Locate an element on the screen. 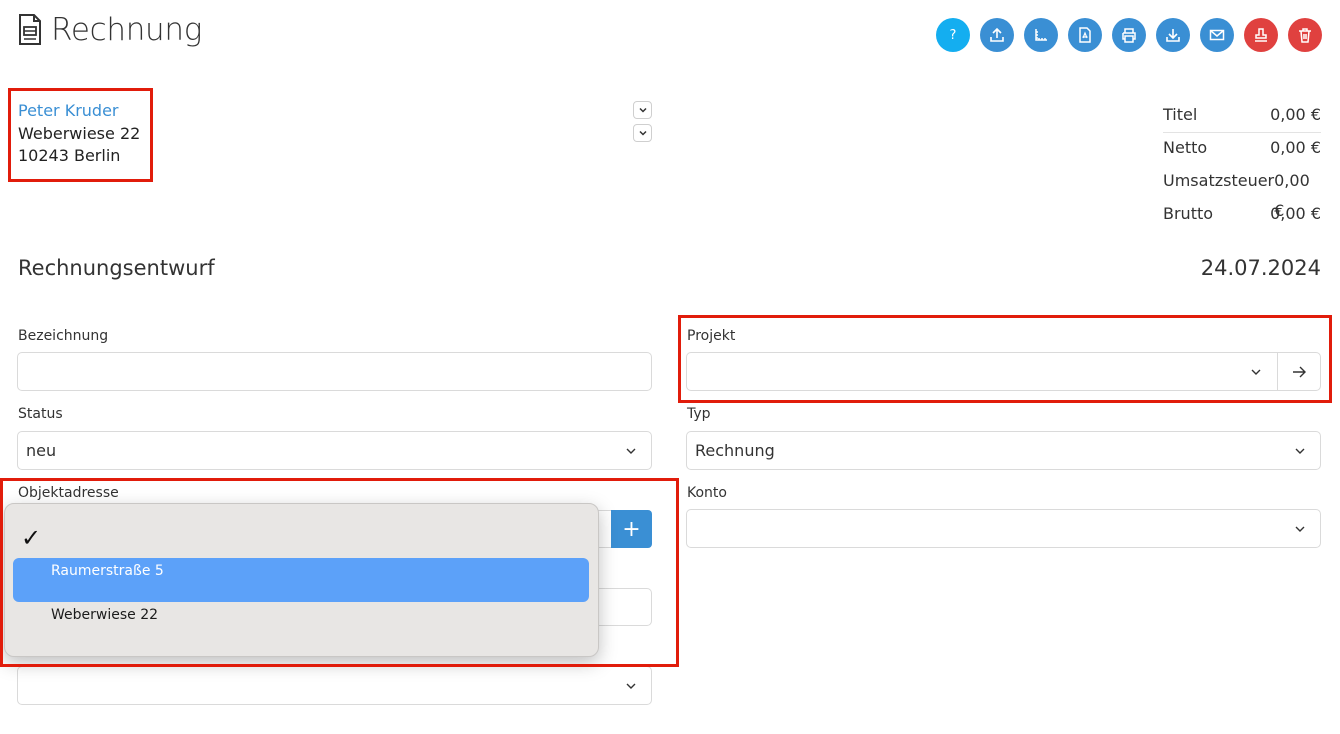 Image resolution: width=1340 pixels, height=734 pixels. pdf-icon is located at coordinates (1085, 35).